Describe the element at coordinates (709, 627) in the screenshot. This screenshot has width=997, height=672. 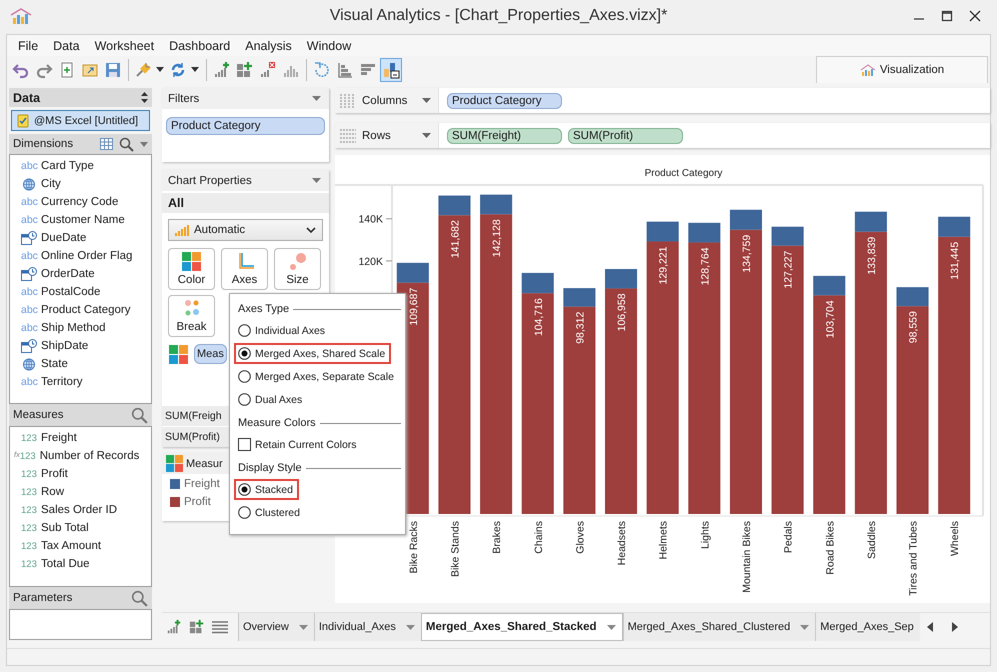
I see `tab-label: Merged_Axes_Shared_Clustered` at that location.